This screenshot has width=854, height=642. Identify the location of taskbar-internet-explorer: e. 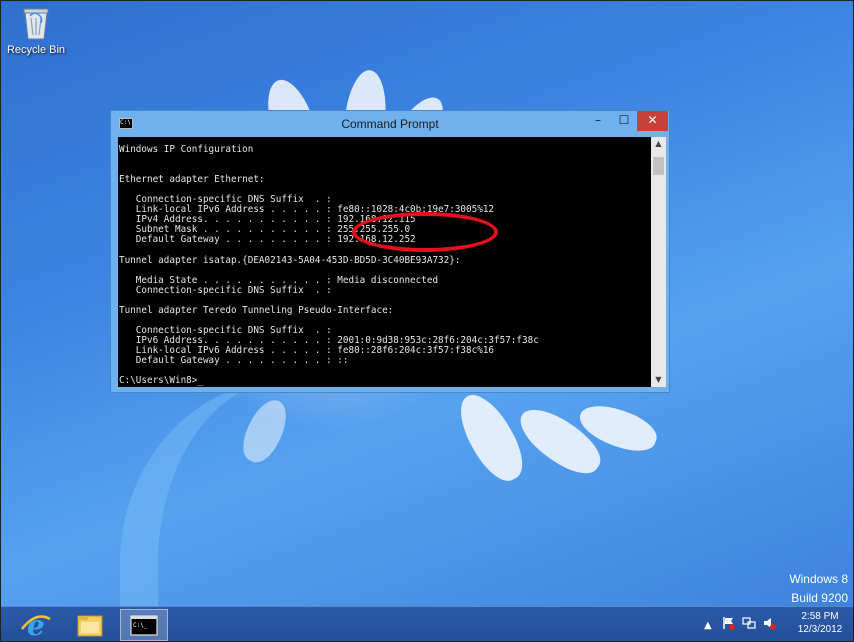
(36, 625).